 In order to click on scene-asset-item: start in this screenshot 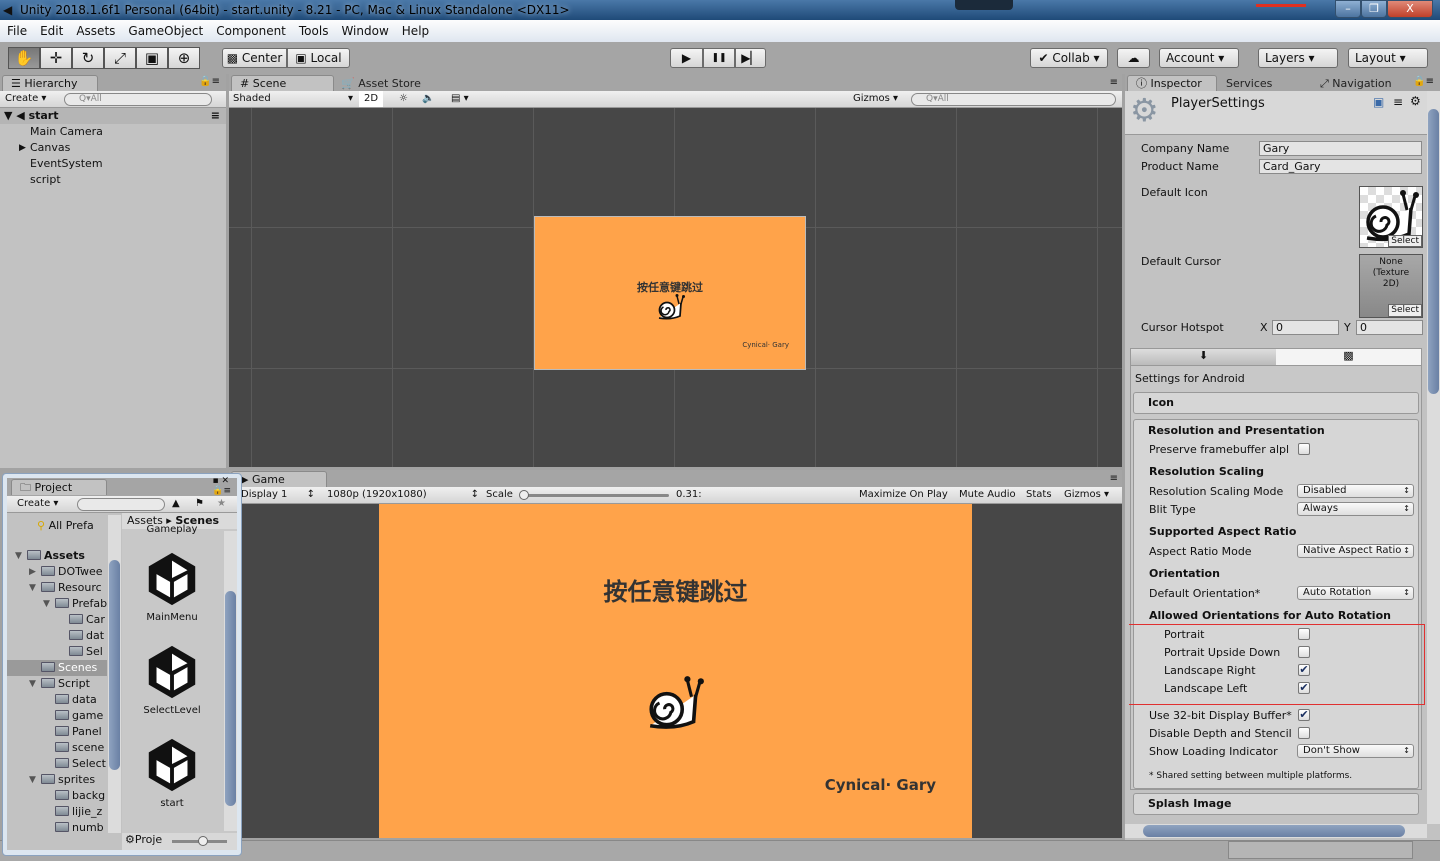, I will do `click(172, 767)`.